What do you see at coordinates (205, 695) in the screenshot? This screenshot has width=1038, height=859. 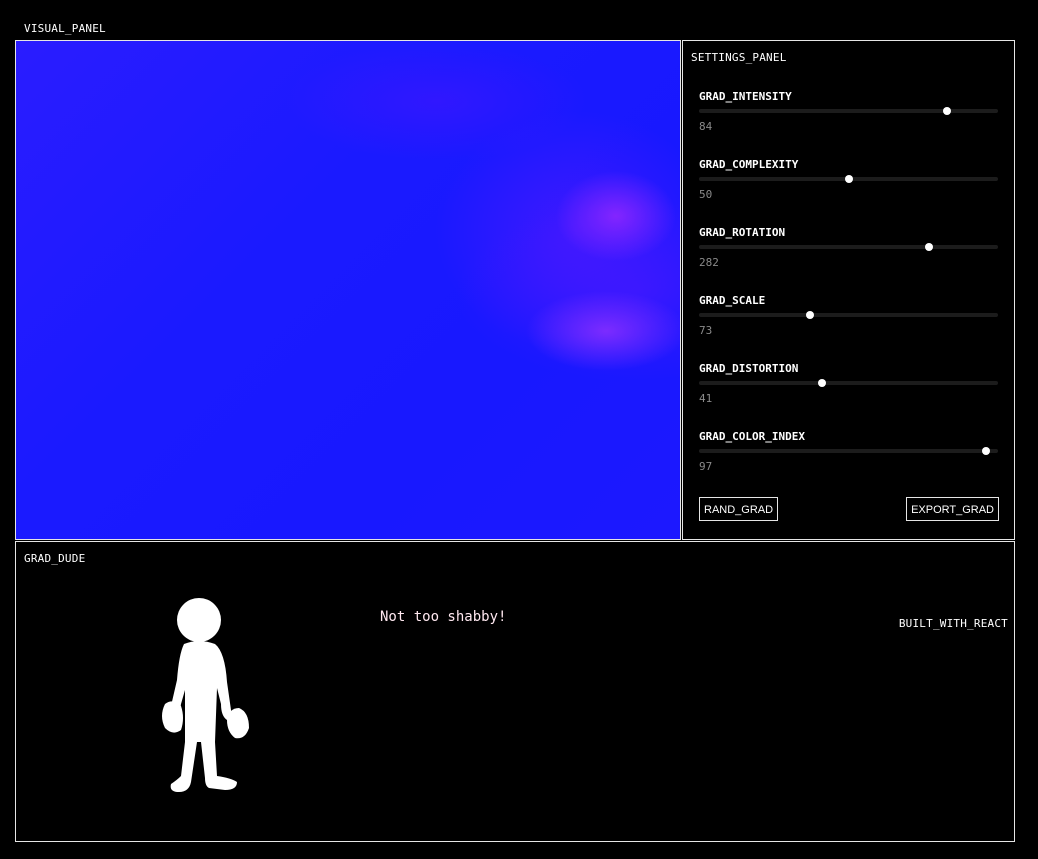 I see `person-silhouette-icon` at bounding box center [205, 695].